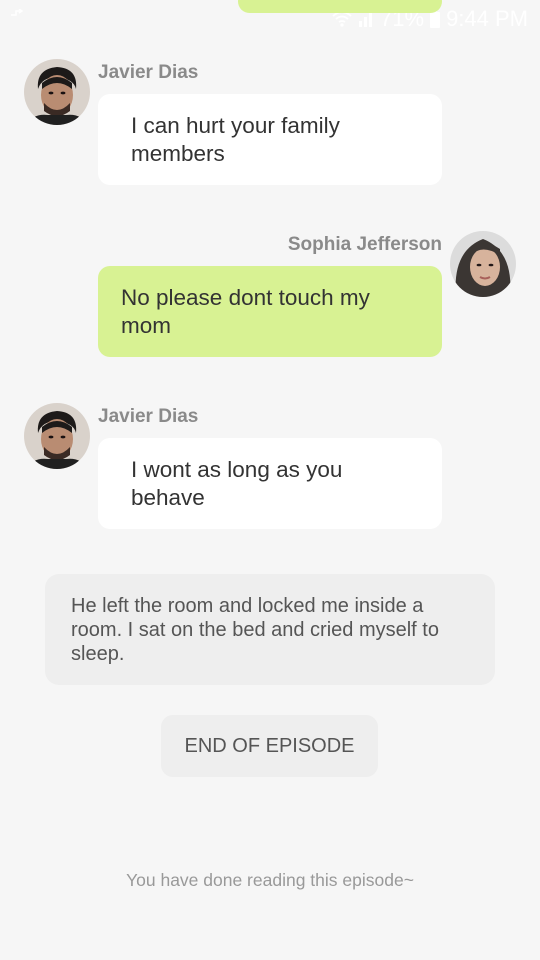  I want to click on wifi-icon, so click(342, 19).